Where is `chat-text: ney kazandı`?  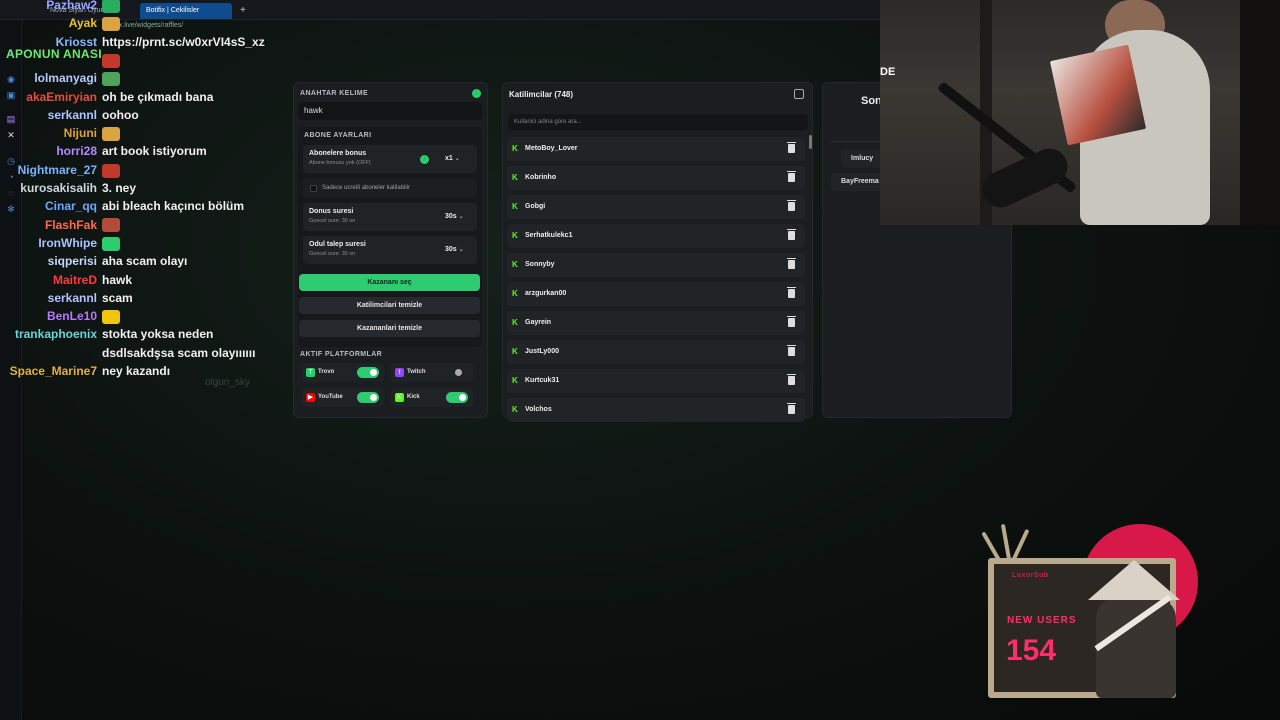 chat-text: ney kazandı is located at coordinates (136, 371).